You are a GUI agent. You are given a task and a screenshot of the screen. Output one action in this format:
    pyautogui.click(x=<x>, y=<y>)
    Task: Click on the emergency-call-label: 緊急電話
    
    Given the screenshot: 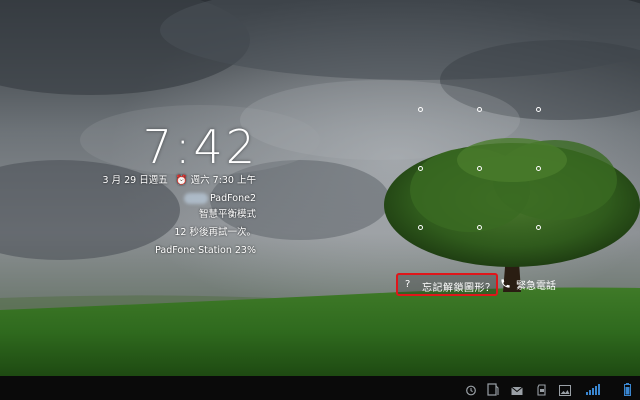 What is the action you would take?
    pyautogui.click(x=536, y=286)
    